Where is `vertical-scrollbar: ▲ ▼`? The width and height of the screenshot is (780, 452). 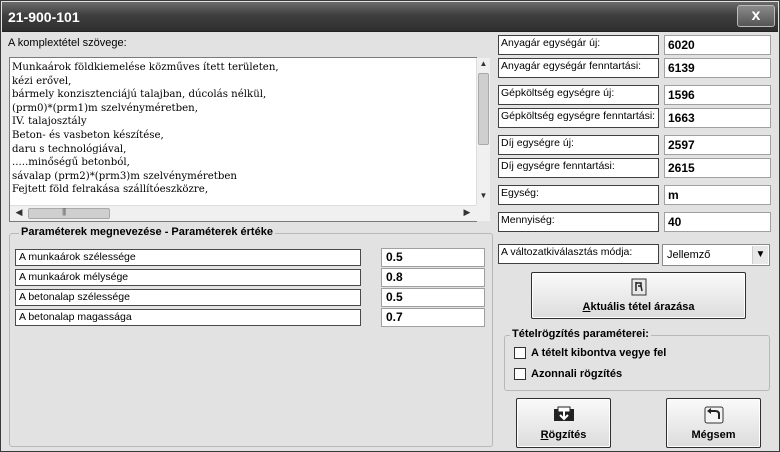 vertical-scrollbar: ▲ ▼ is located at coordinates (483, 131).